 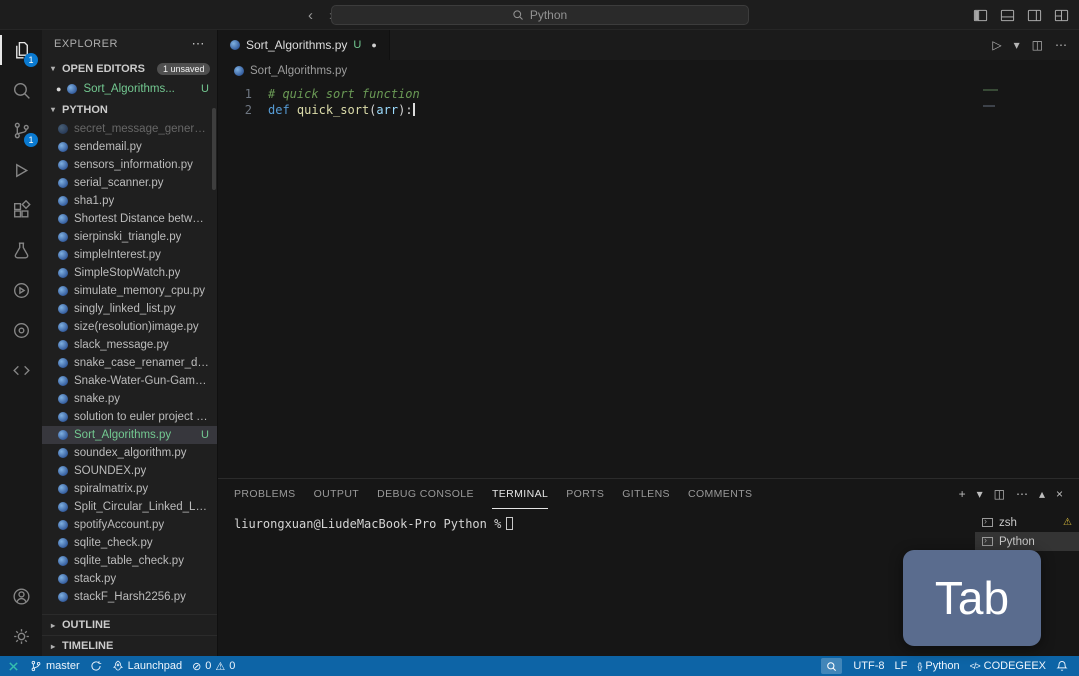 I want to click on account-icon, so click(x=21, y=596).